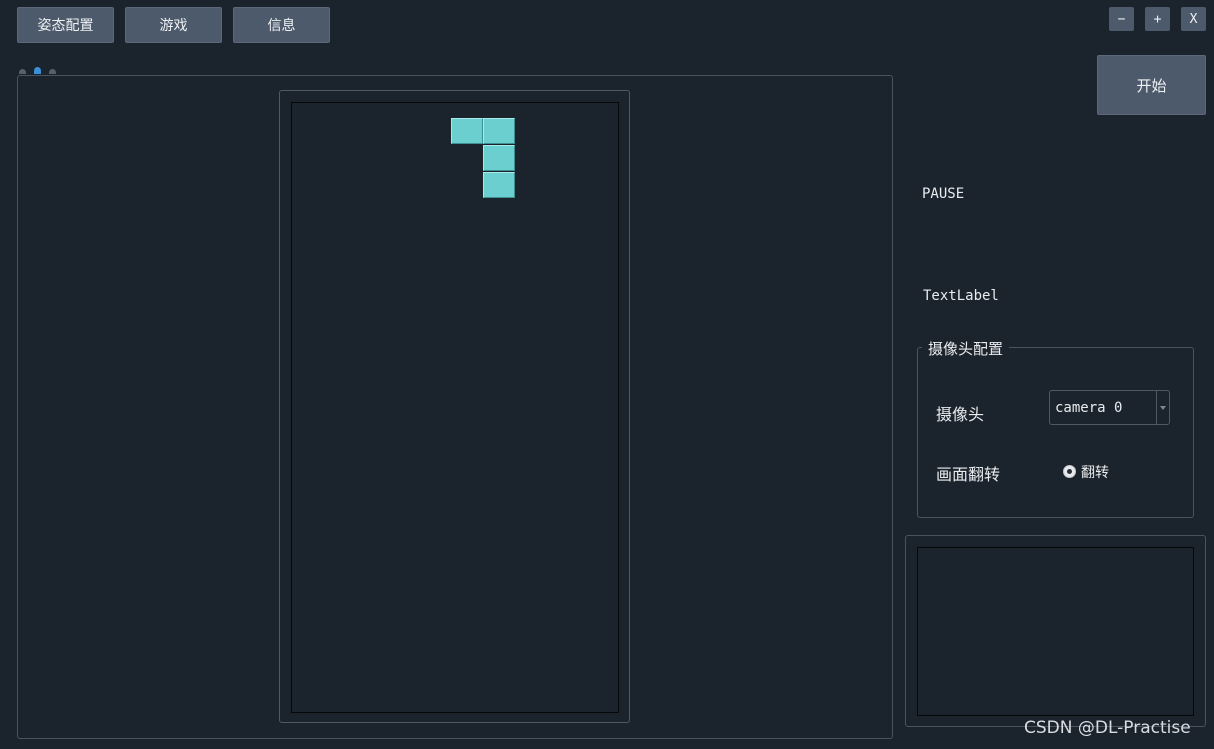  Describe the element at coordinates (1121, 19) in the screenshot. I see `minimize-button: −` at that location.